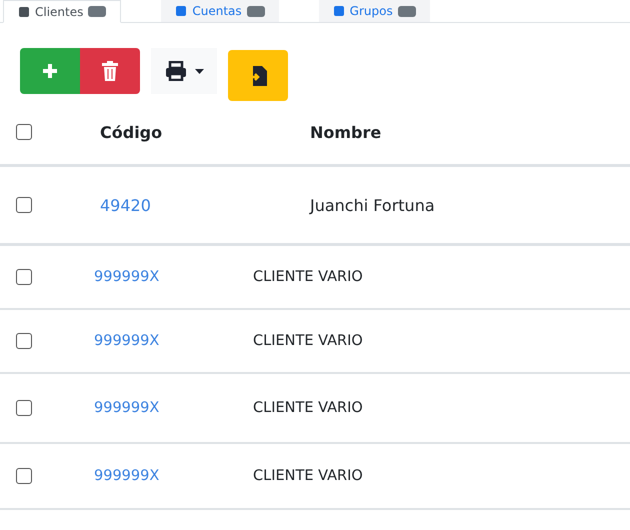 The width and height of the screenshot is (630, 530). Describe the element at coordinates (125, 205) in the screenshot. I see `code-link: 49420` at that location.